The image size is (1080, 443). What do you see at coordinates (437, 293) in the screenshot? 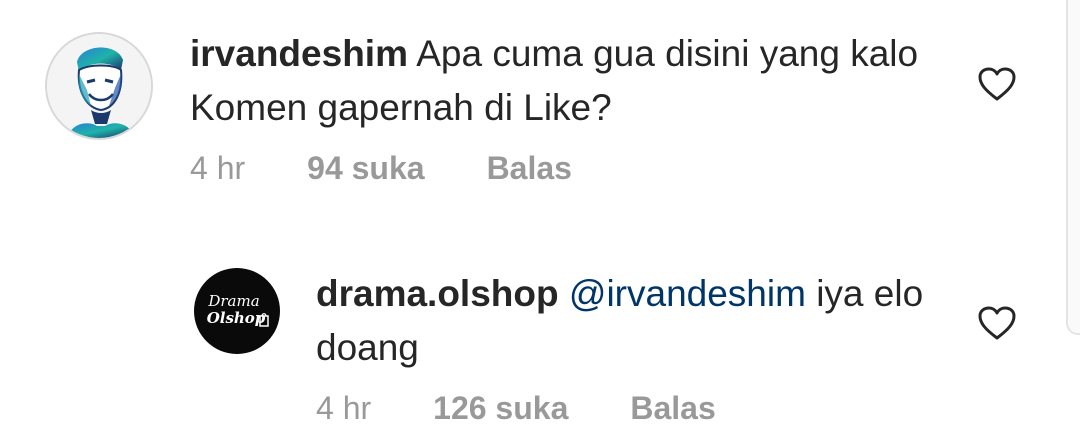
I see `comment-username: drama.olshop` at bounding box center [437, 293].